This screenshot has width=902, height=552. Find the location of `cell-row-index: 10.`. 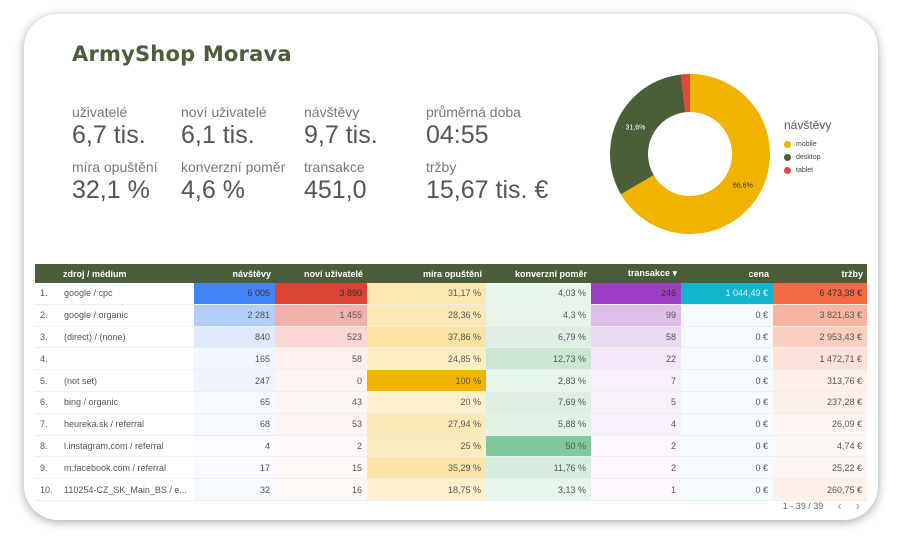

cell-row-index: 10. is located at coordinates (47, 489).